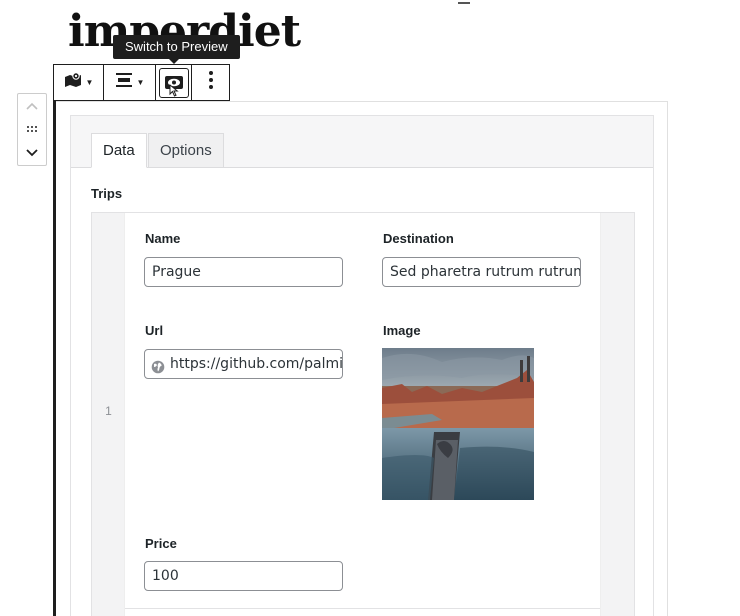  I want to click on row-index: 1, so click(108, 411).